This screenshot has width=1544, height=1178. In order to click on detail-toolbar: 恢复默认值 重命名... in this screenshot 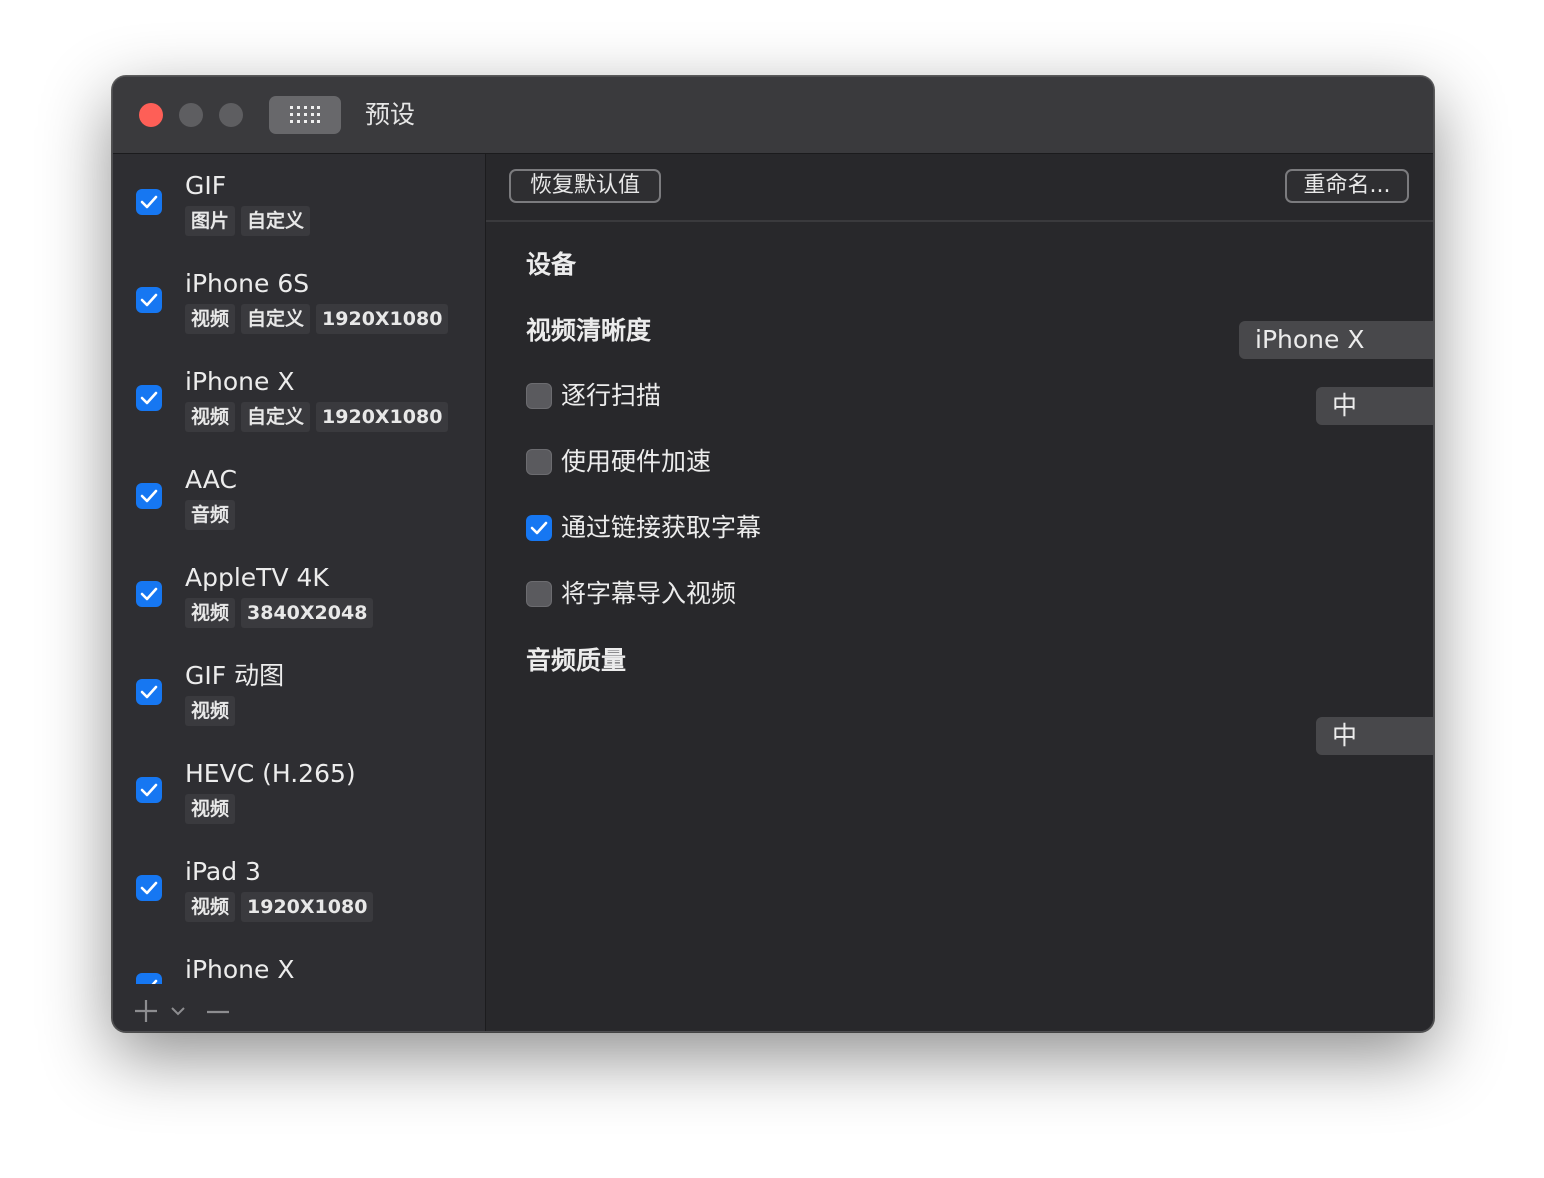, I will do `click(959, 188)`.